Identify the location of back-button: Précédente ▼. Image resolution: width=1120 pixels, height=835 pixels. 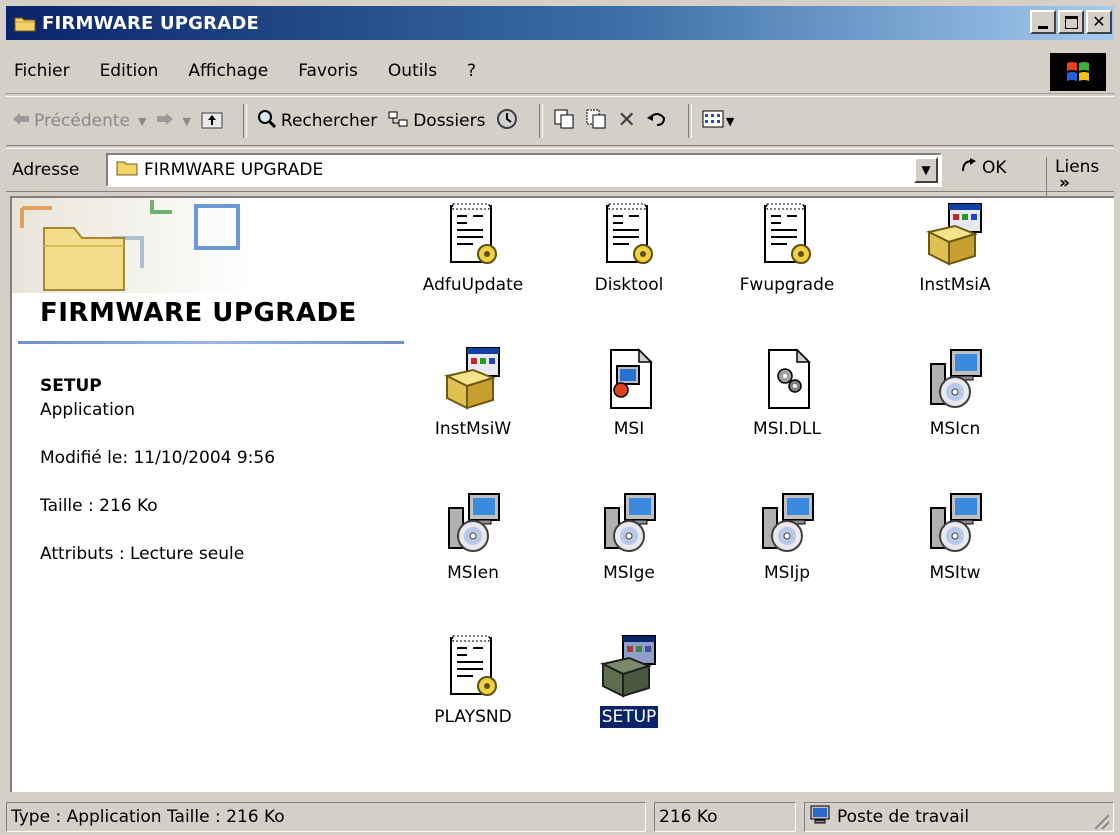
(79, 121).